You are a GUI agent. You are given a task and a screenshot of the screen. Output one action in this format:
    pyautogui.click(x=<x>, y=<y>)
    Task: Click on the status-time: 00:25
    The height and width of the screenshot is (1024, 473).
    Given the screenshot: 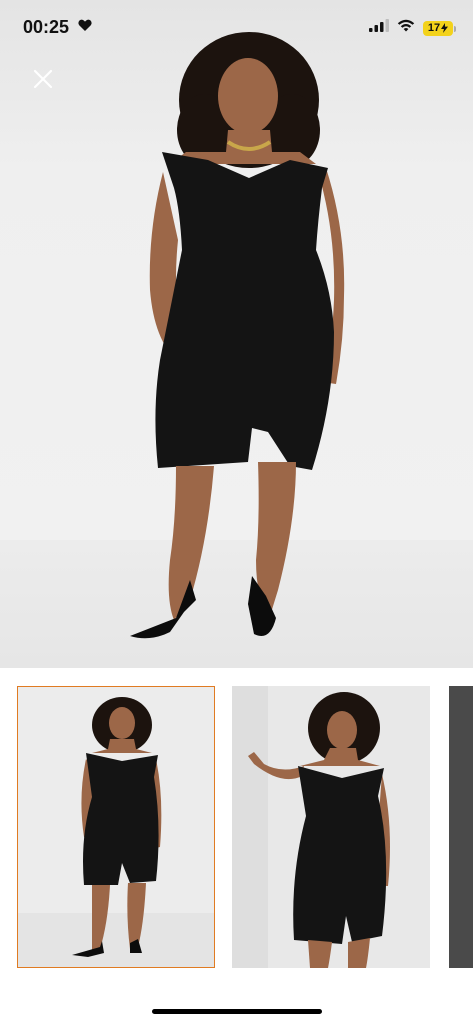 What is the action you would take?
    pyautogui.click(x=46, y=27)
    